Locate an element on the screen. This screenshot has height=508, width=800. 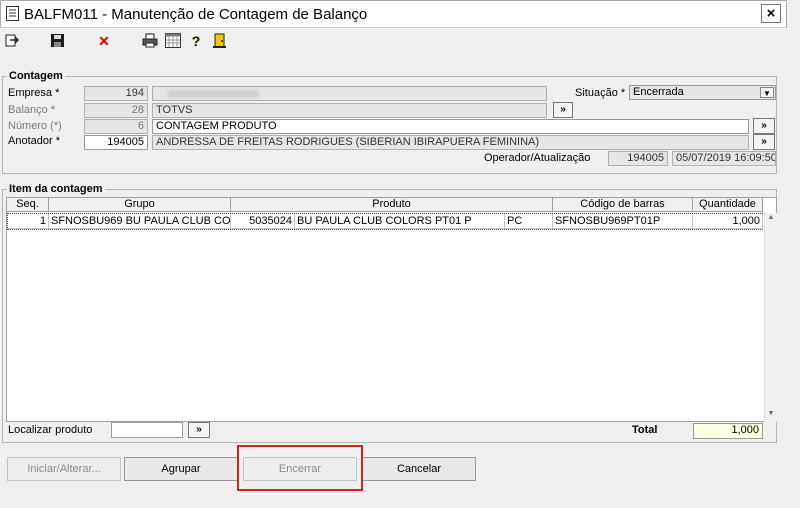
balanco-name-field: TOTVS is located at coordinates (349, 110).